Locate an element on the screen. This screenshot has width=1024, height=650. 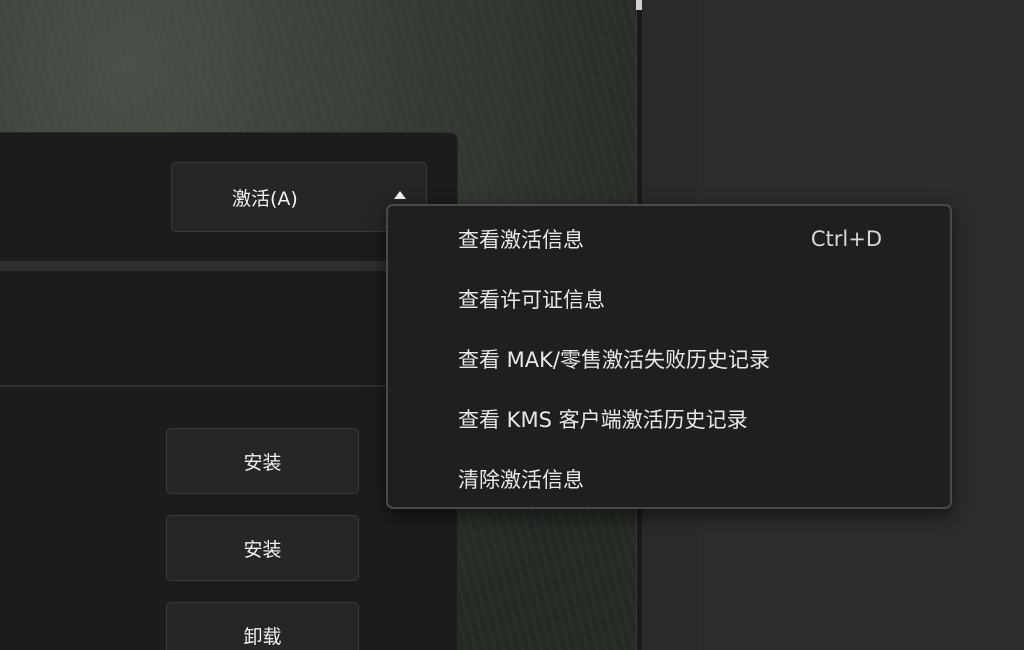
menu-item-shortcut: Ctrl+D is located at coordinates (846, 239).